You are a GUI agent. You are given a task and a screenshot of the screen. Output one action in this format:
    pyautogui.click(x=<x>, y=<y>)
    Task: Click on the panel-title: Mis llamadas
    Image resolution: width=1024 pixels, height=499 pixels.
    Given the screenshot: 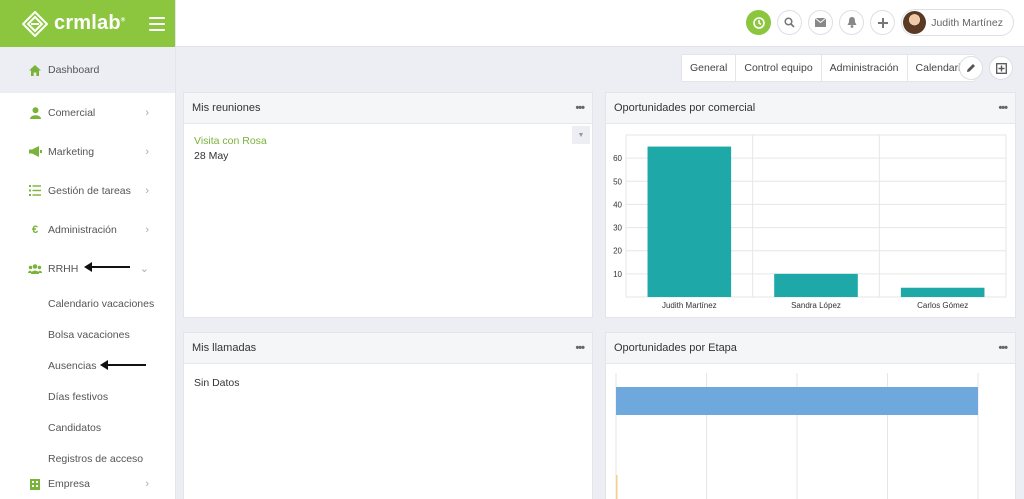 What is the action you would take?
    pyautogui.click(x=224, y=348)
    